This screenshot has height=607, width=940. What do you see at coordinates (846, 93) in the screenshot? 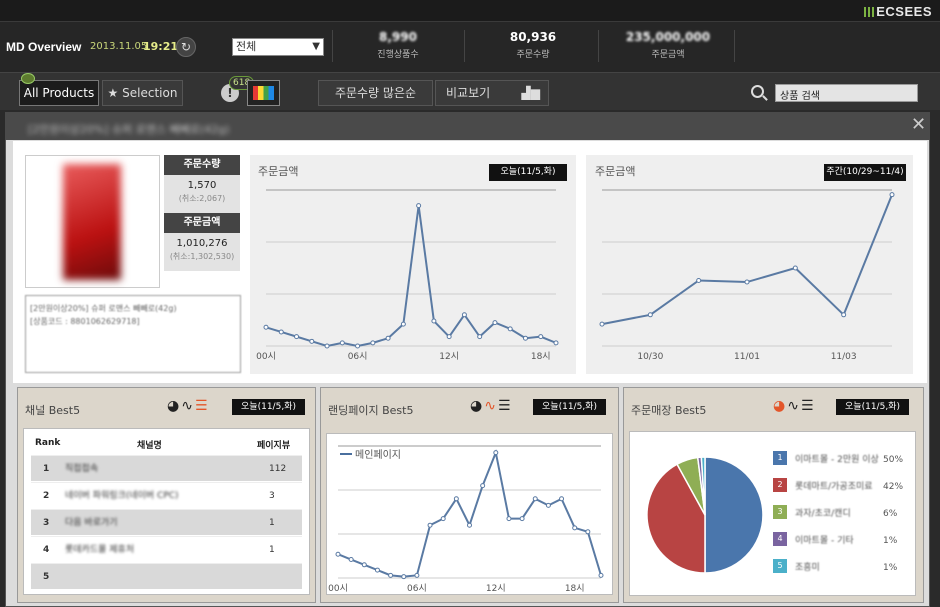
I see `search-input: 상품 검색` at bounding box center [846, 93].